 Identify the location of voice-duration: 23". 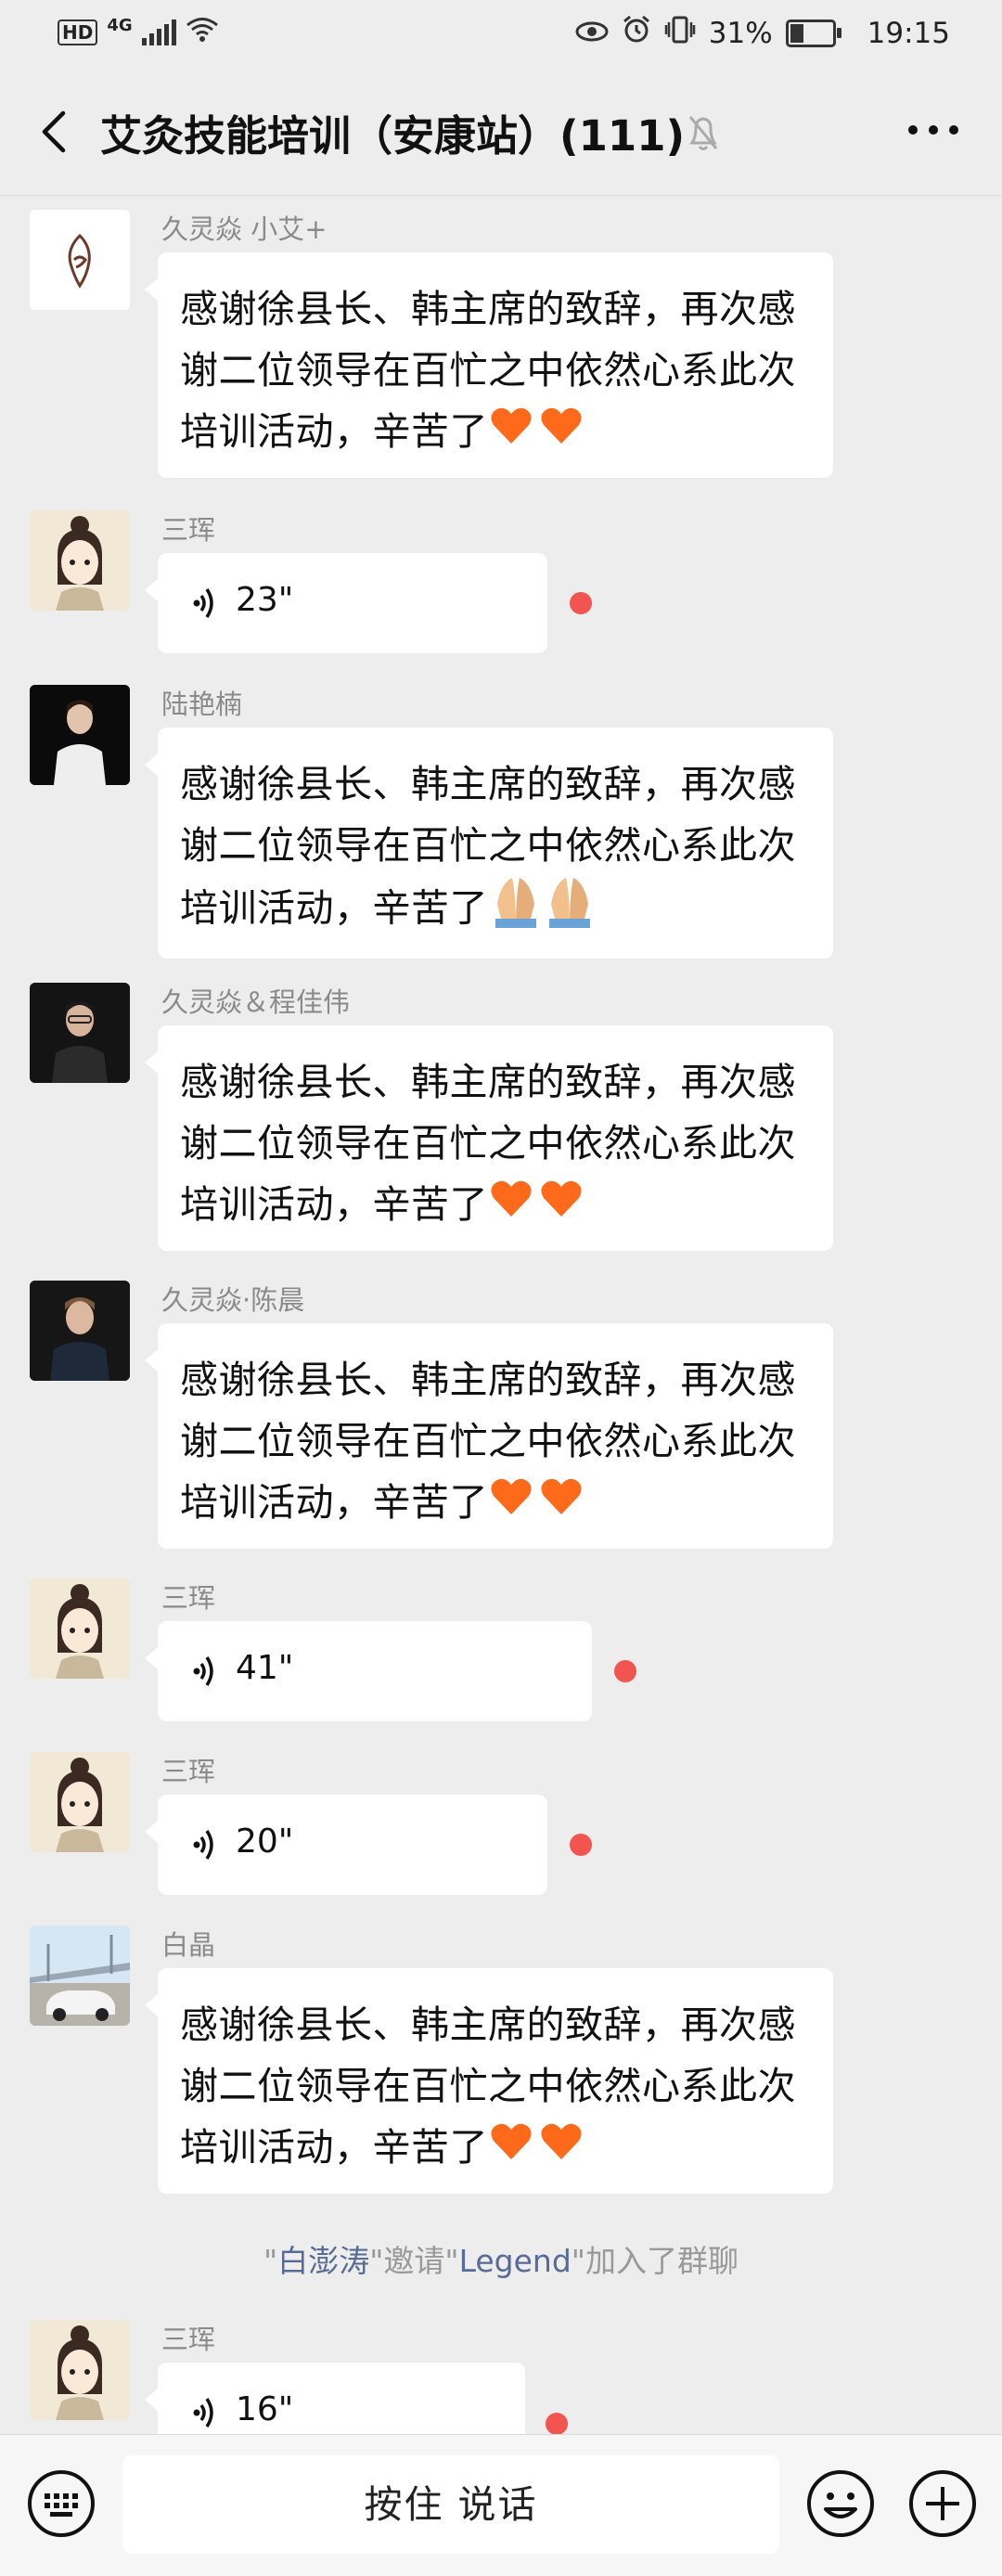
(265, 600).